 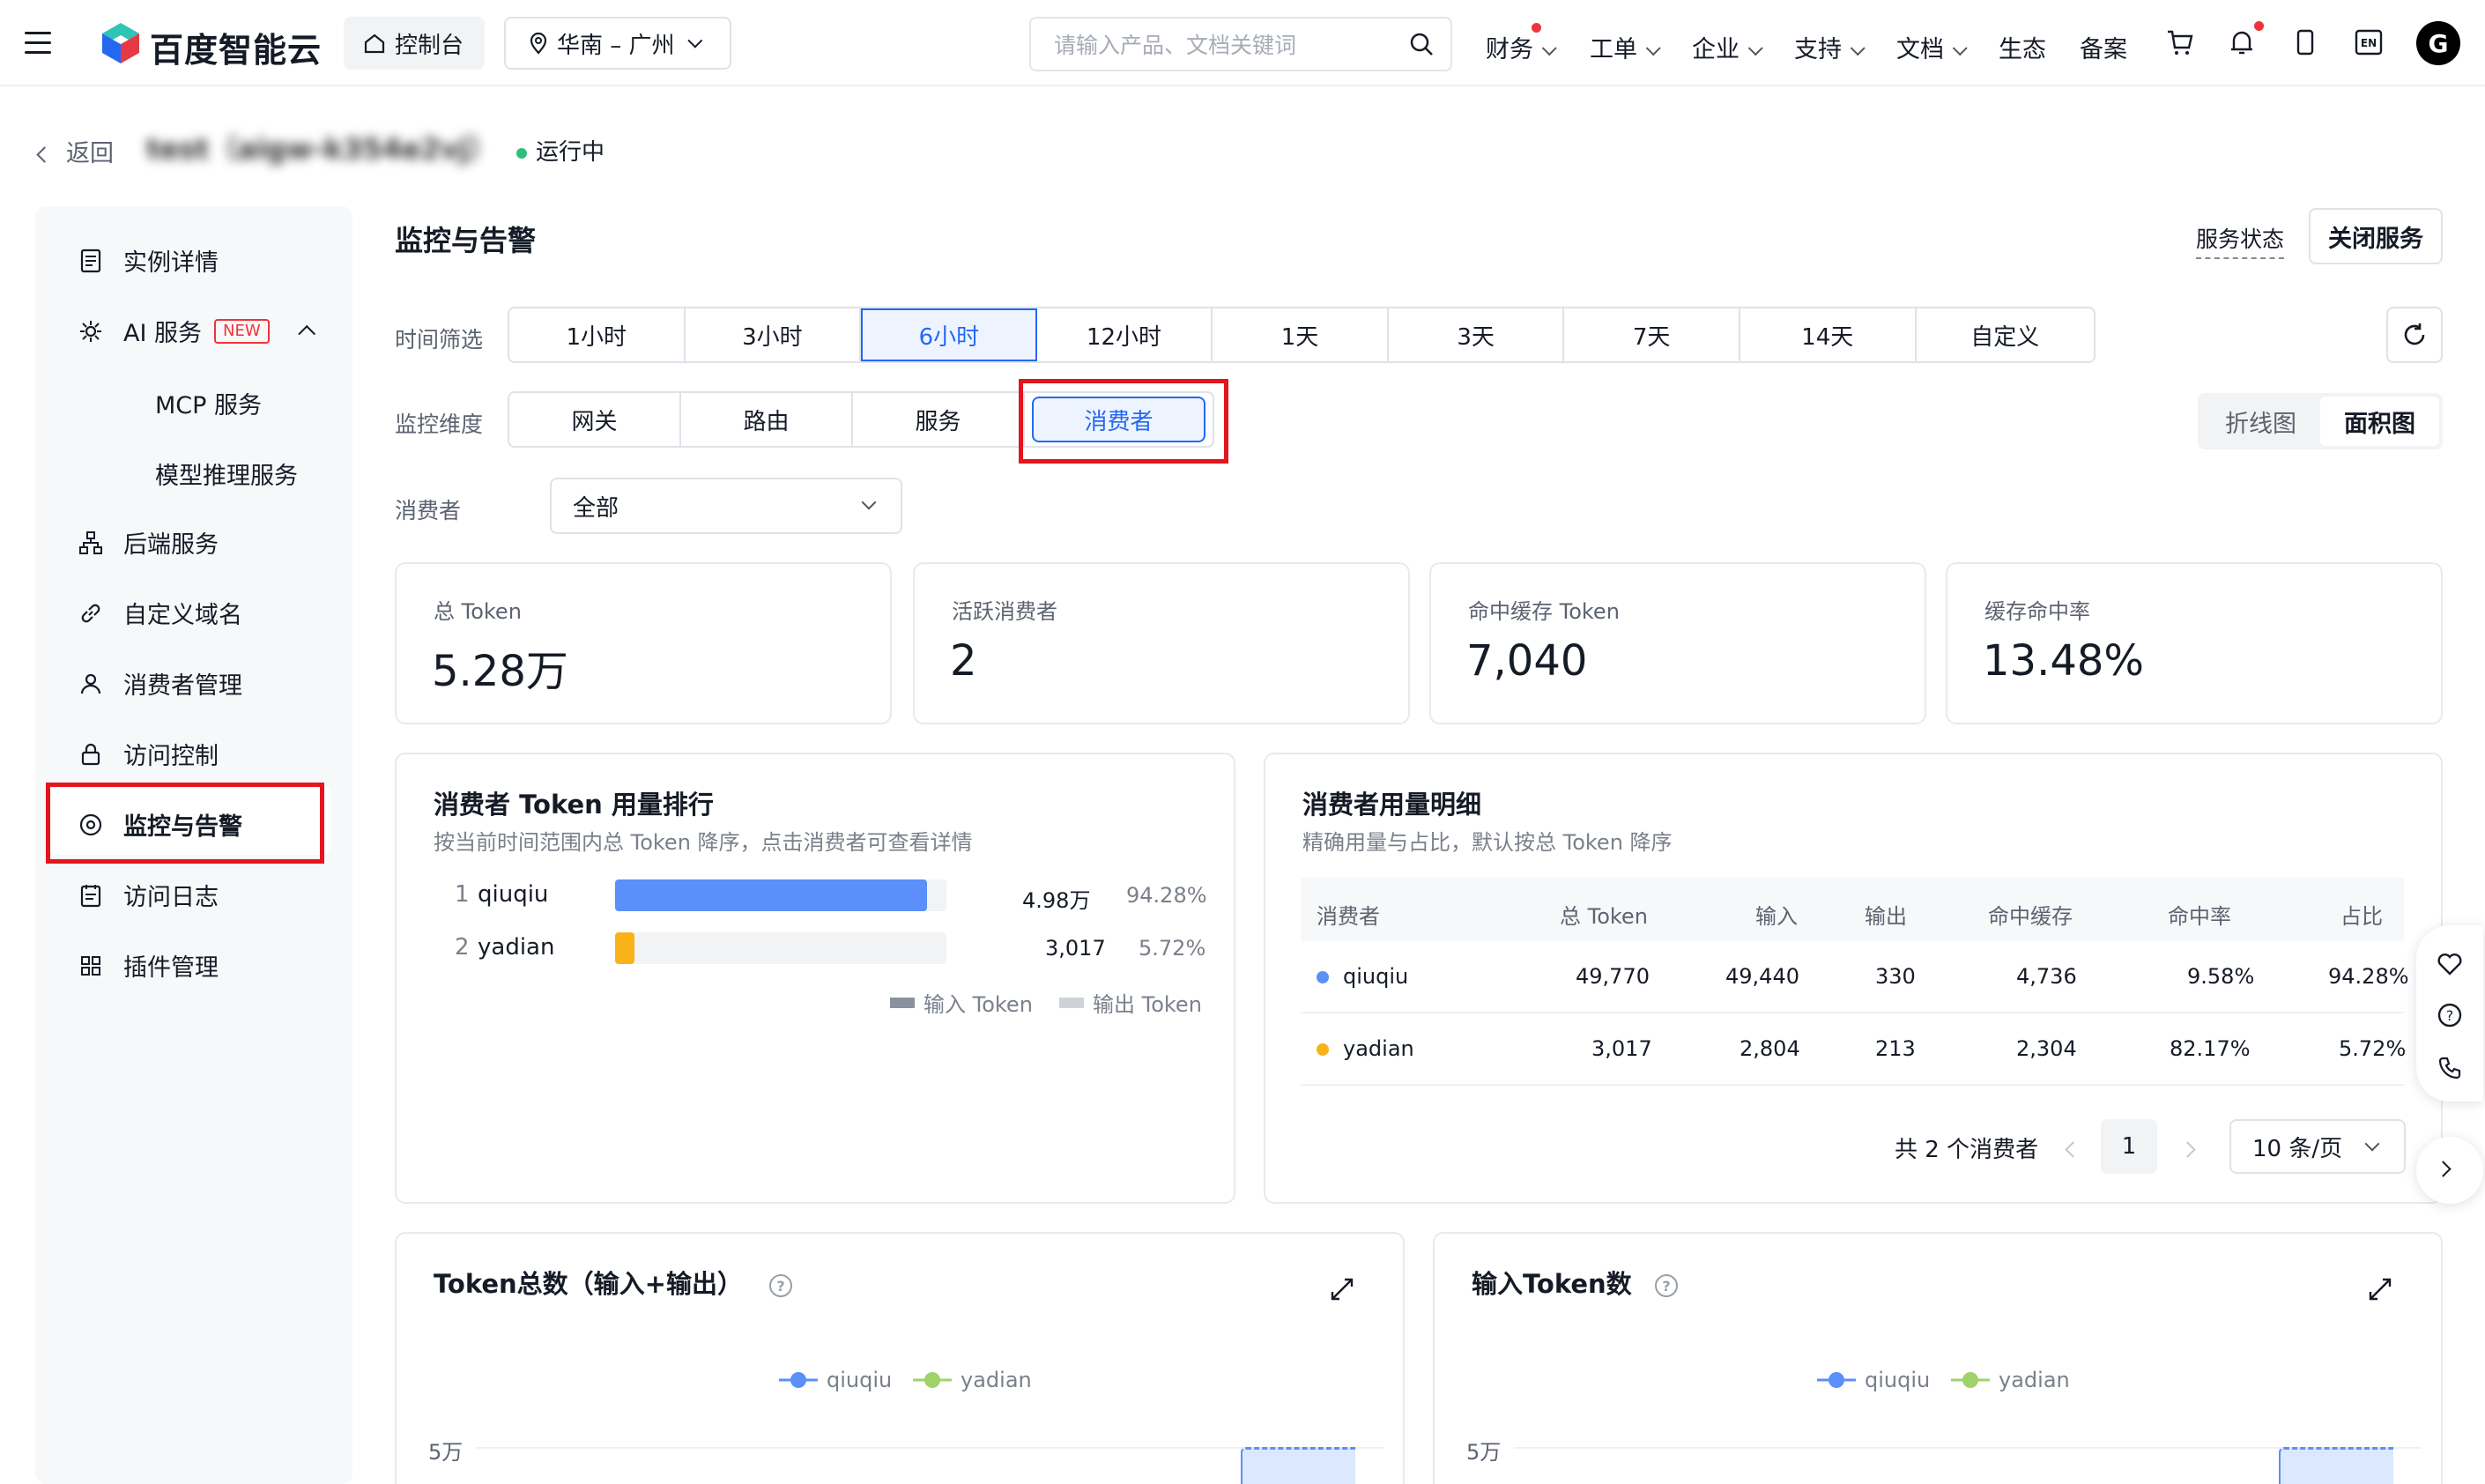 I want to click on baidu-cloud-logo-icon, so click(x=121, y=43).